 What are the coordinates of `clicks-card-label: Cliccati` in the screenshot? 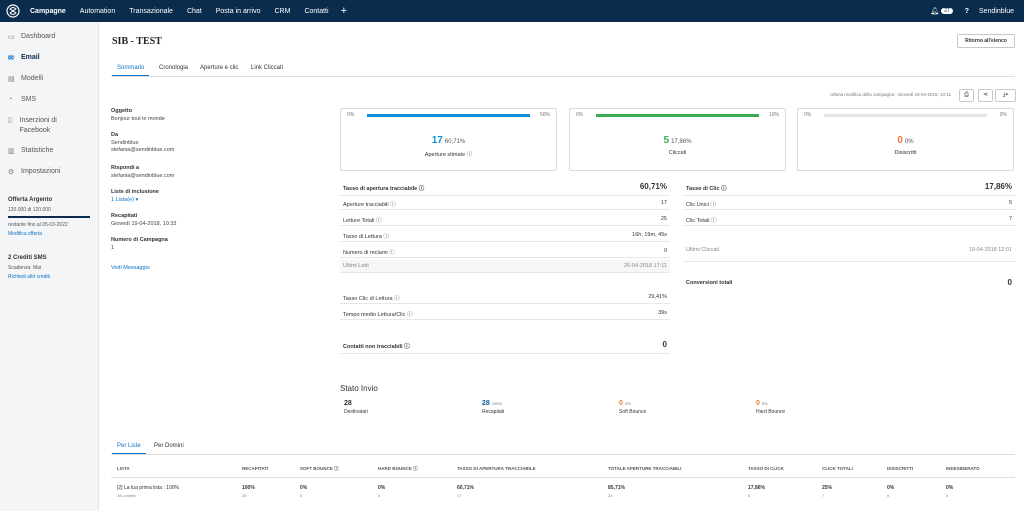 It's located at (677, 153).